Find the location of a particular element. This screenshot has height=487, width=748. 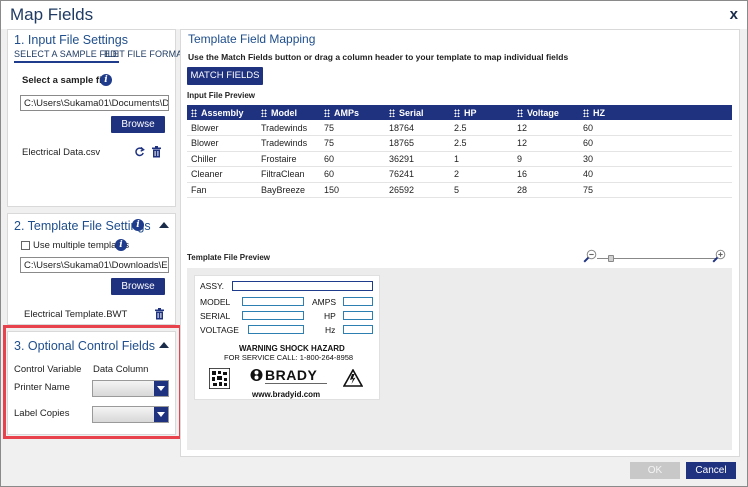

table-cell: Blower is located at coordinates (222, 143).